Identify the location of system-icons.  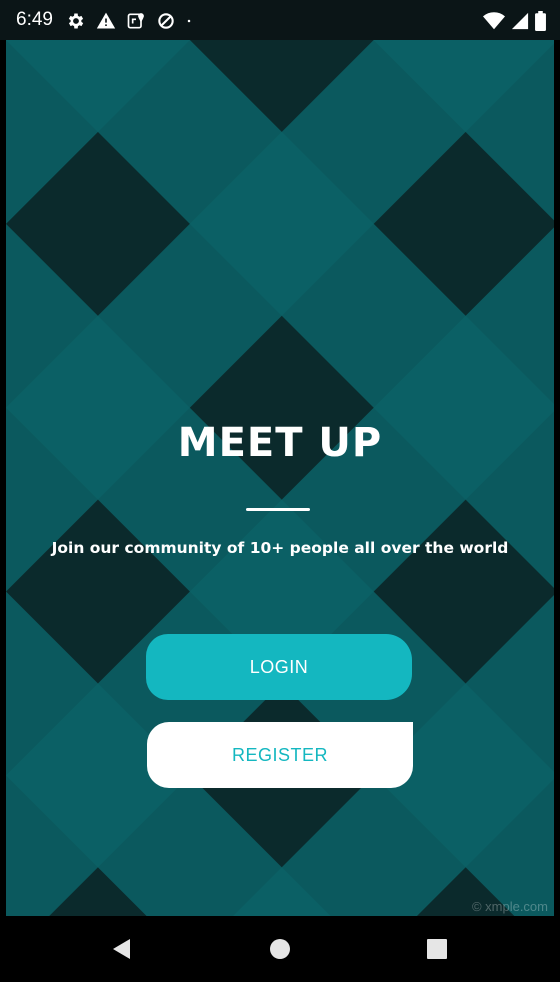
(514, 21).